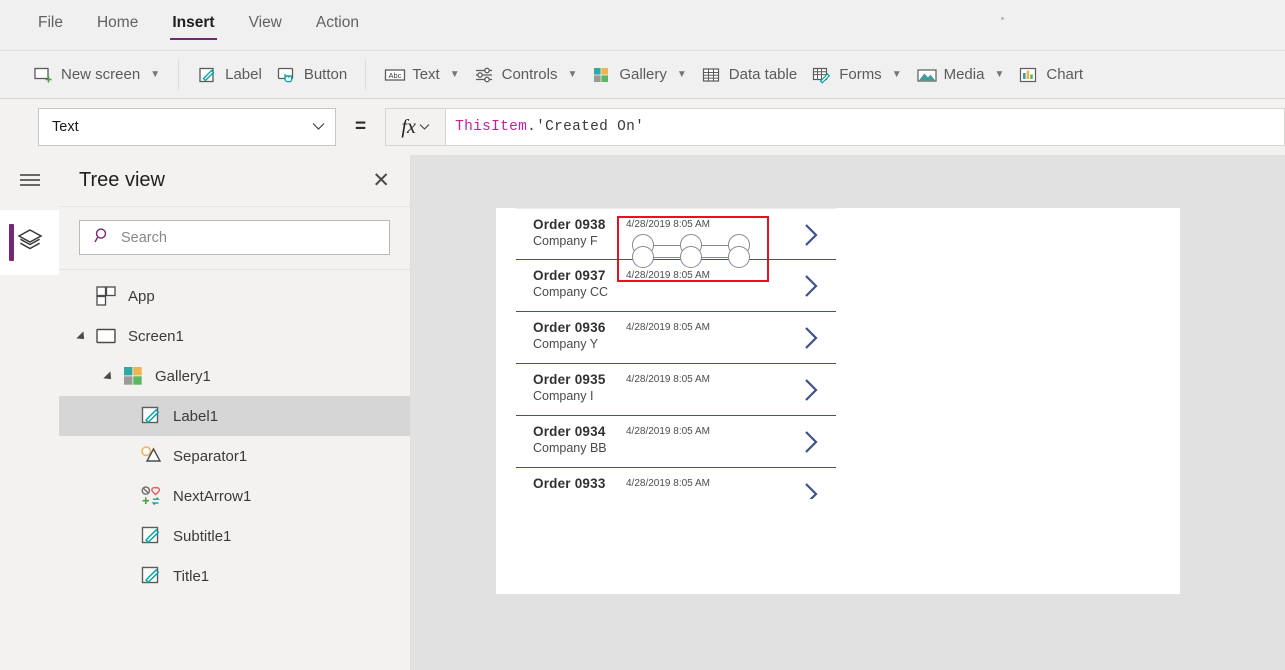 The image size is (1285, 670). Describe the element at coordinates (117, 25) in the screenshot. I see `menu-item-home: Home` at that location.